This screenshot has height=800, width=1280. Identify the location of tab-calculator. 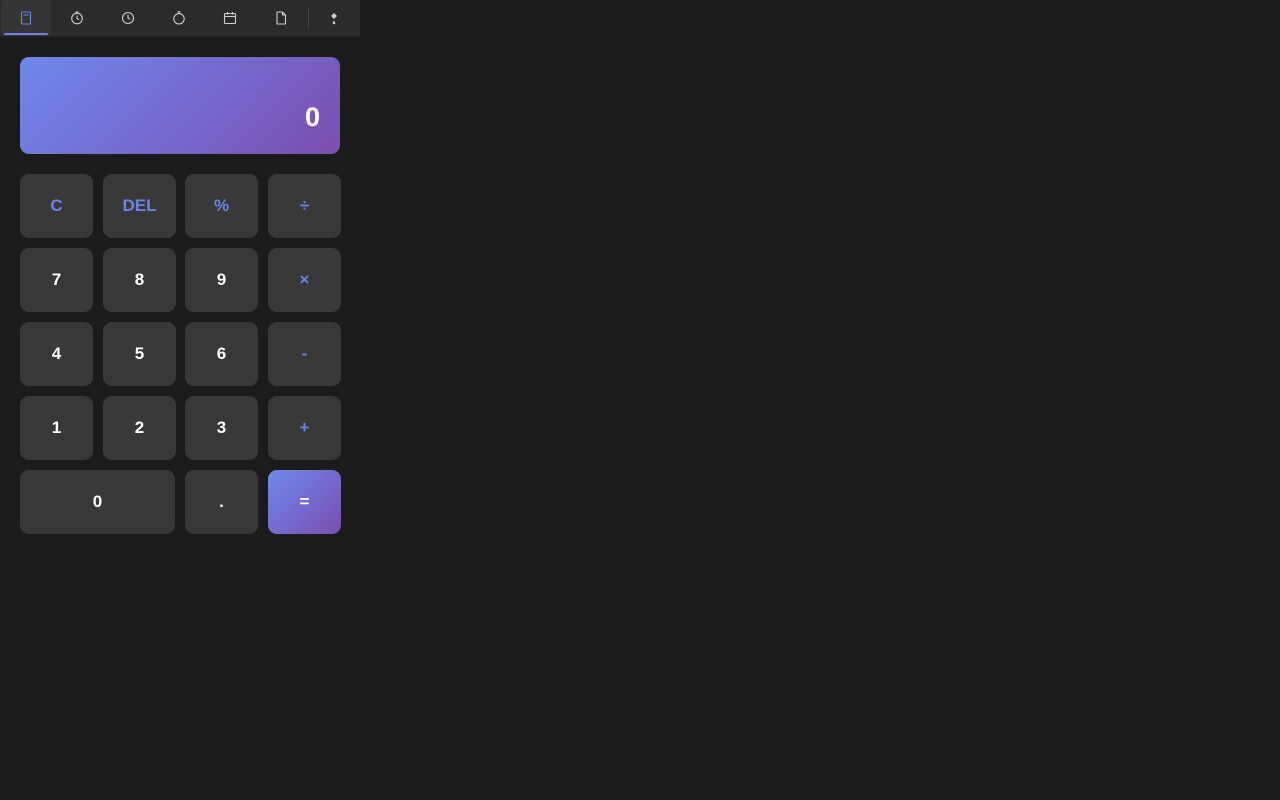
(26, 18).